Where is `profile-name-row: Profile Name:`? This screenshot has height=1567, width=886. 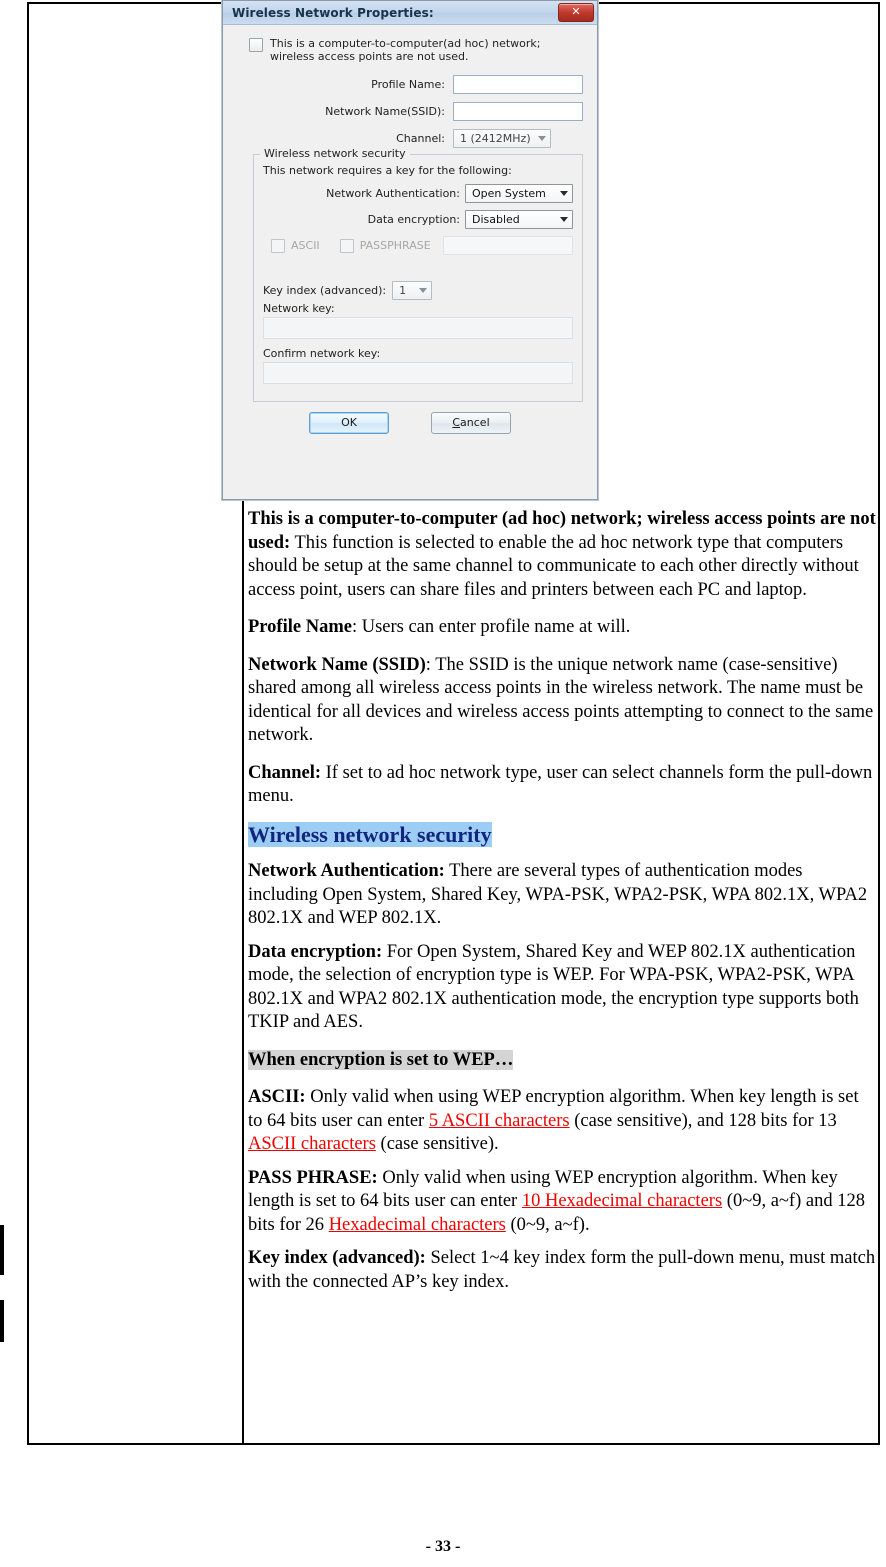 profile-name-row: Profile Name: is located at coordinates (410, 84).